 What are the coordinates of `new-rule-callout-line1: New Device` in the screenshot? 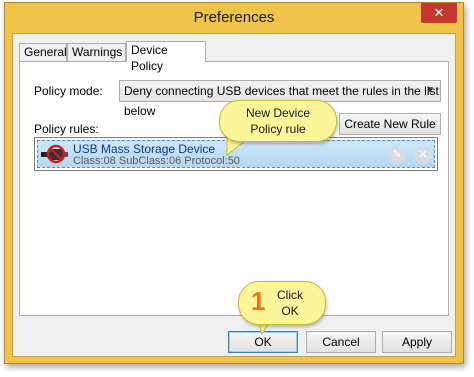 It's located at (278, 113).